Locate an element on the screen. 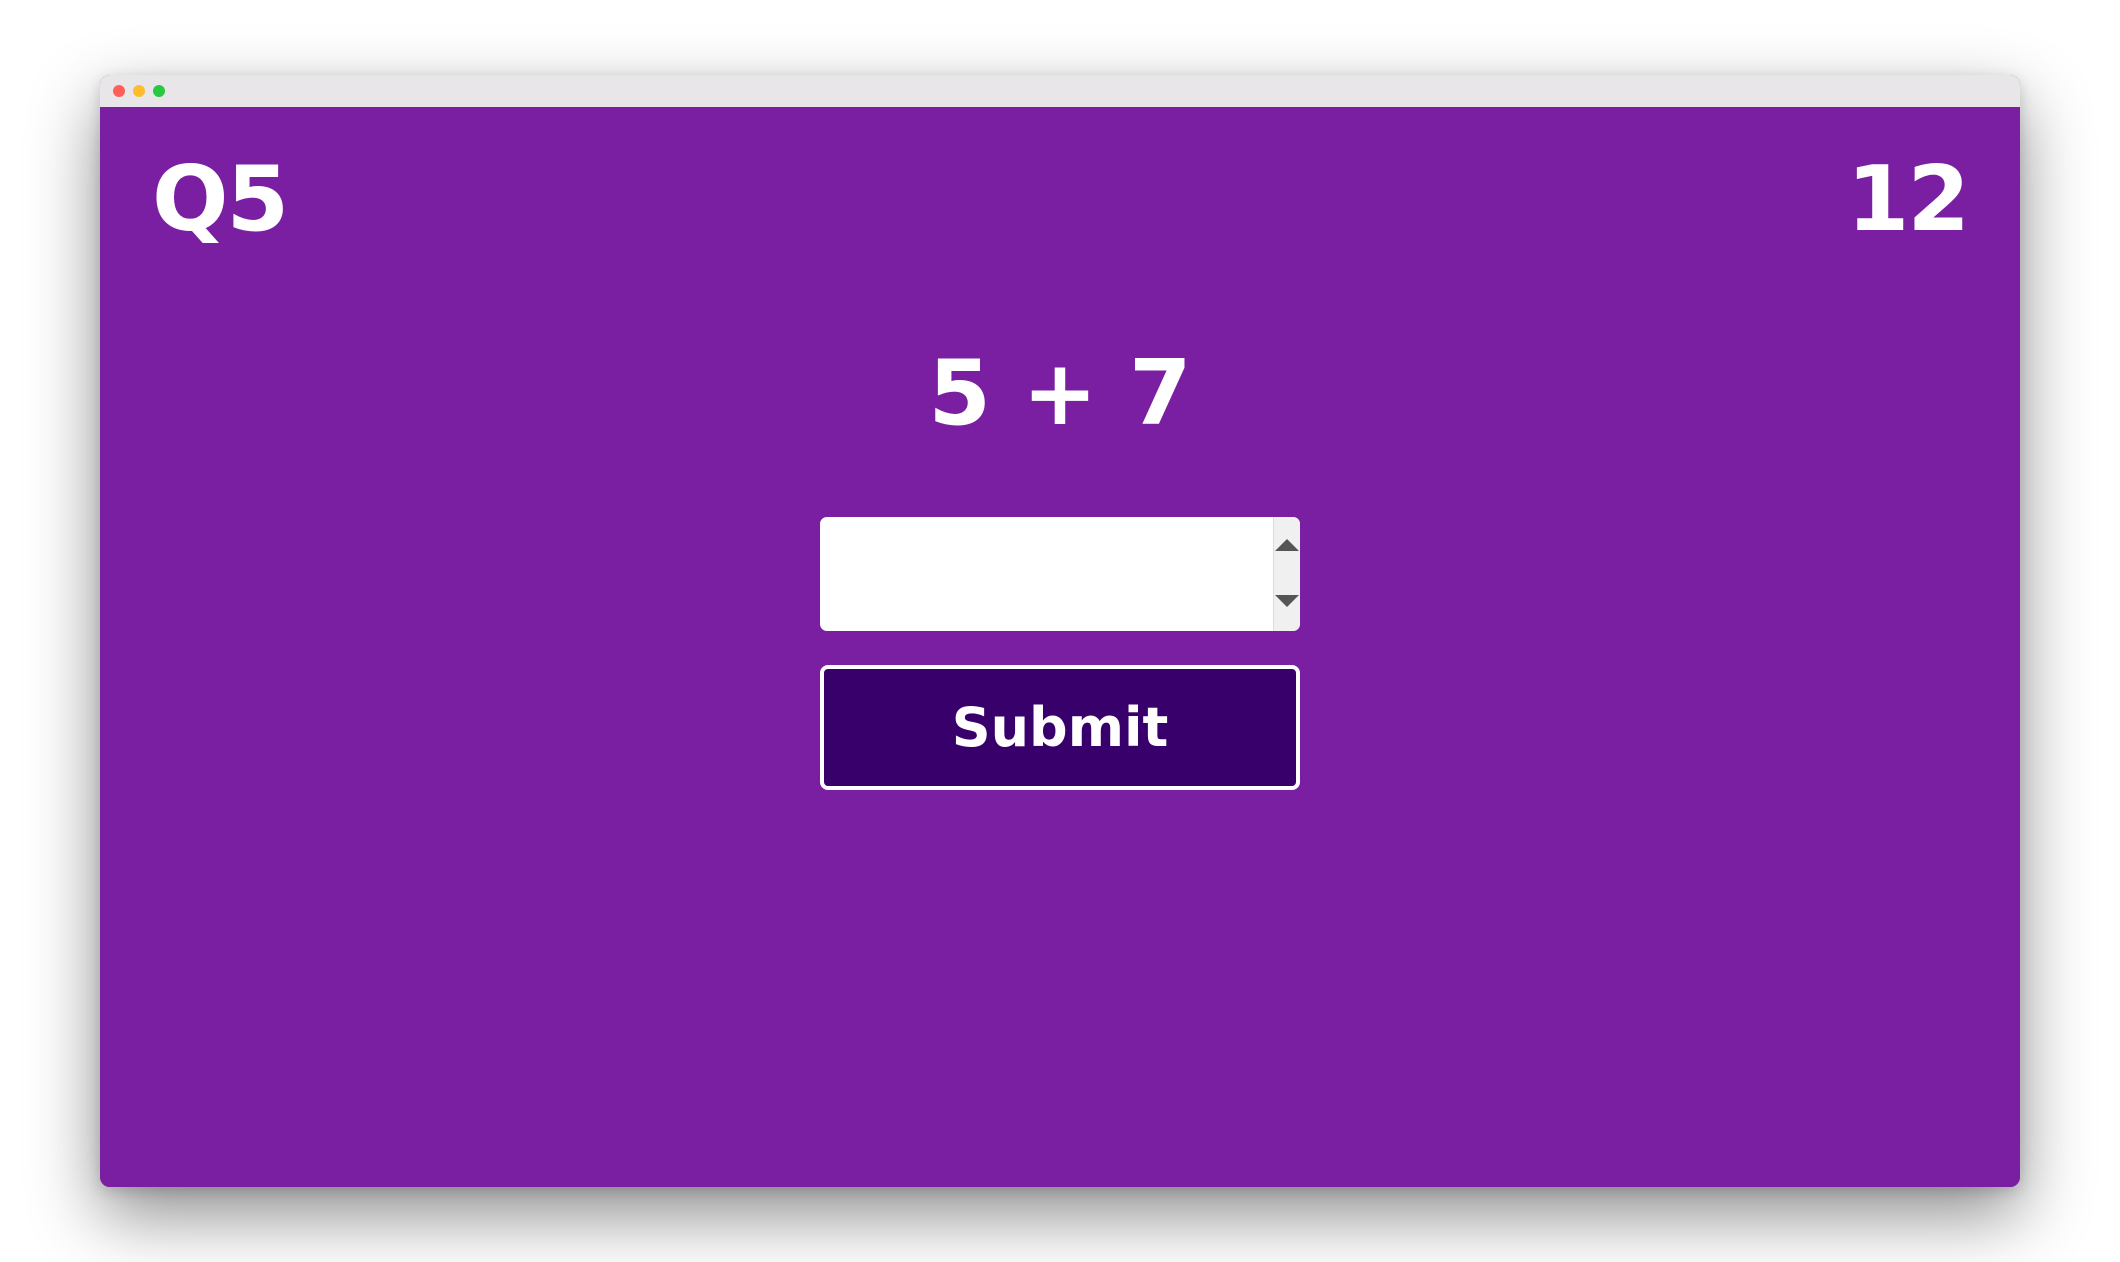 This screenshot has width=2120, height=1262. arrow-down-icon is located at coordinates (1287, 601).